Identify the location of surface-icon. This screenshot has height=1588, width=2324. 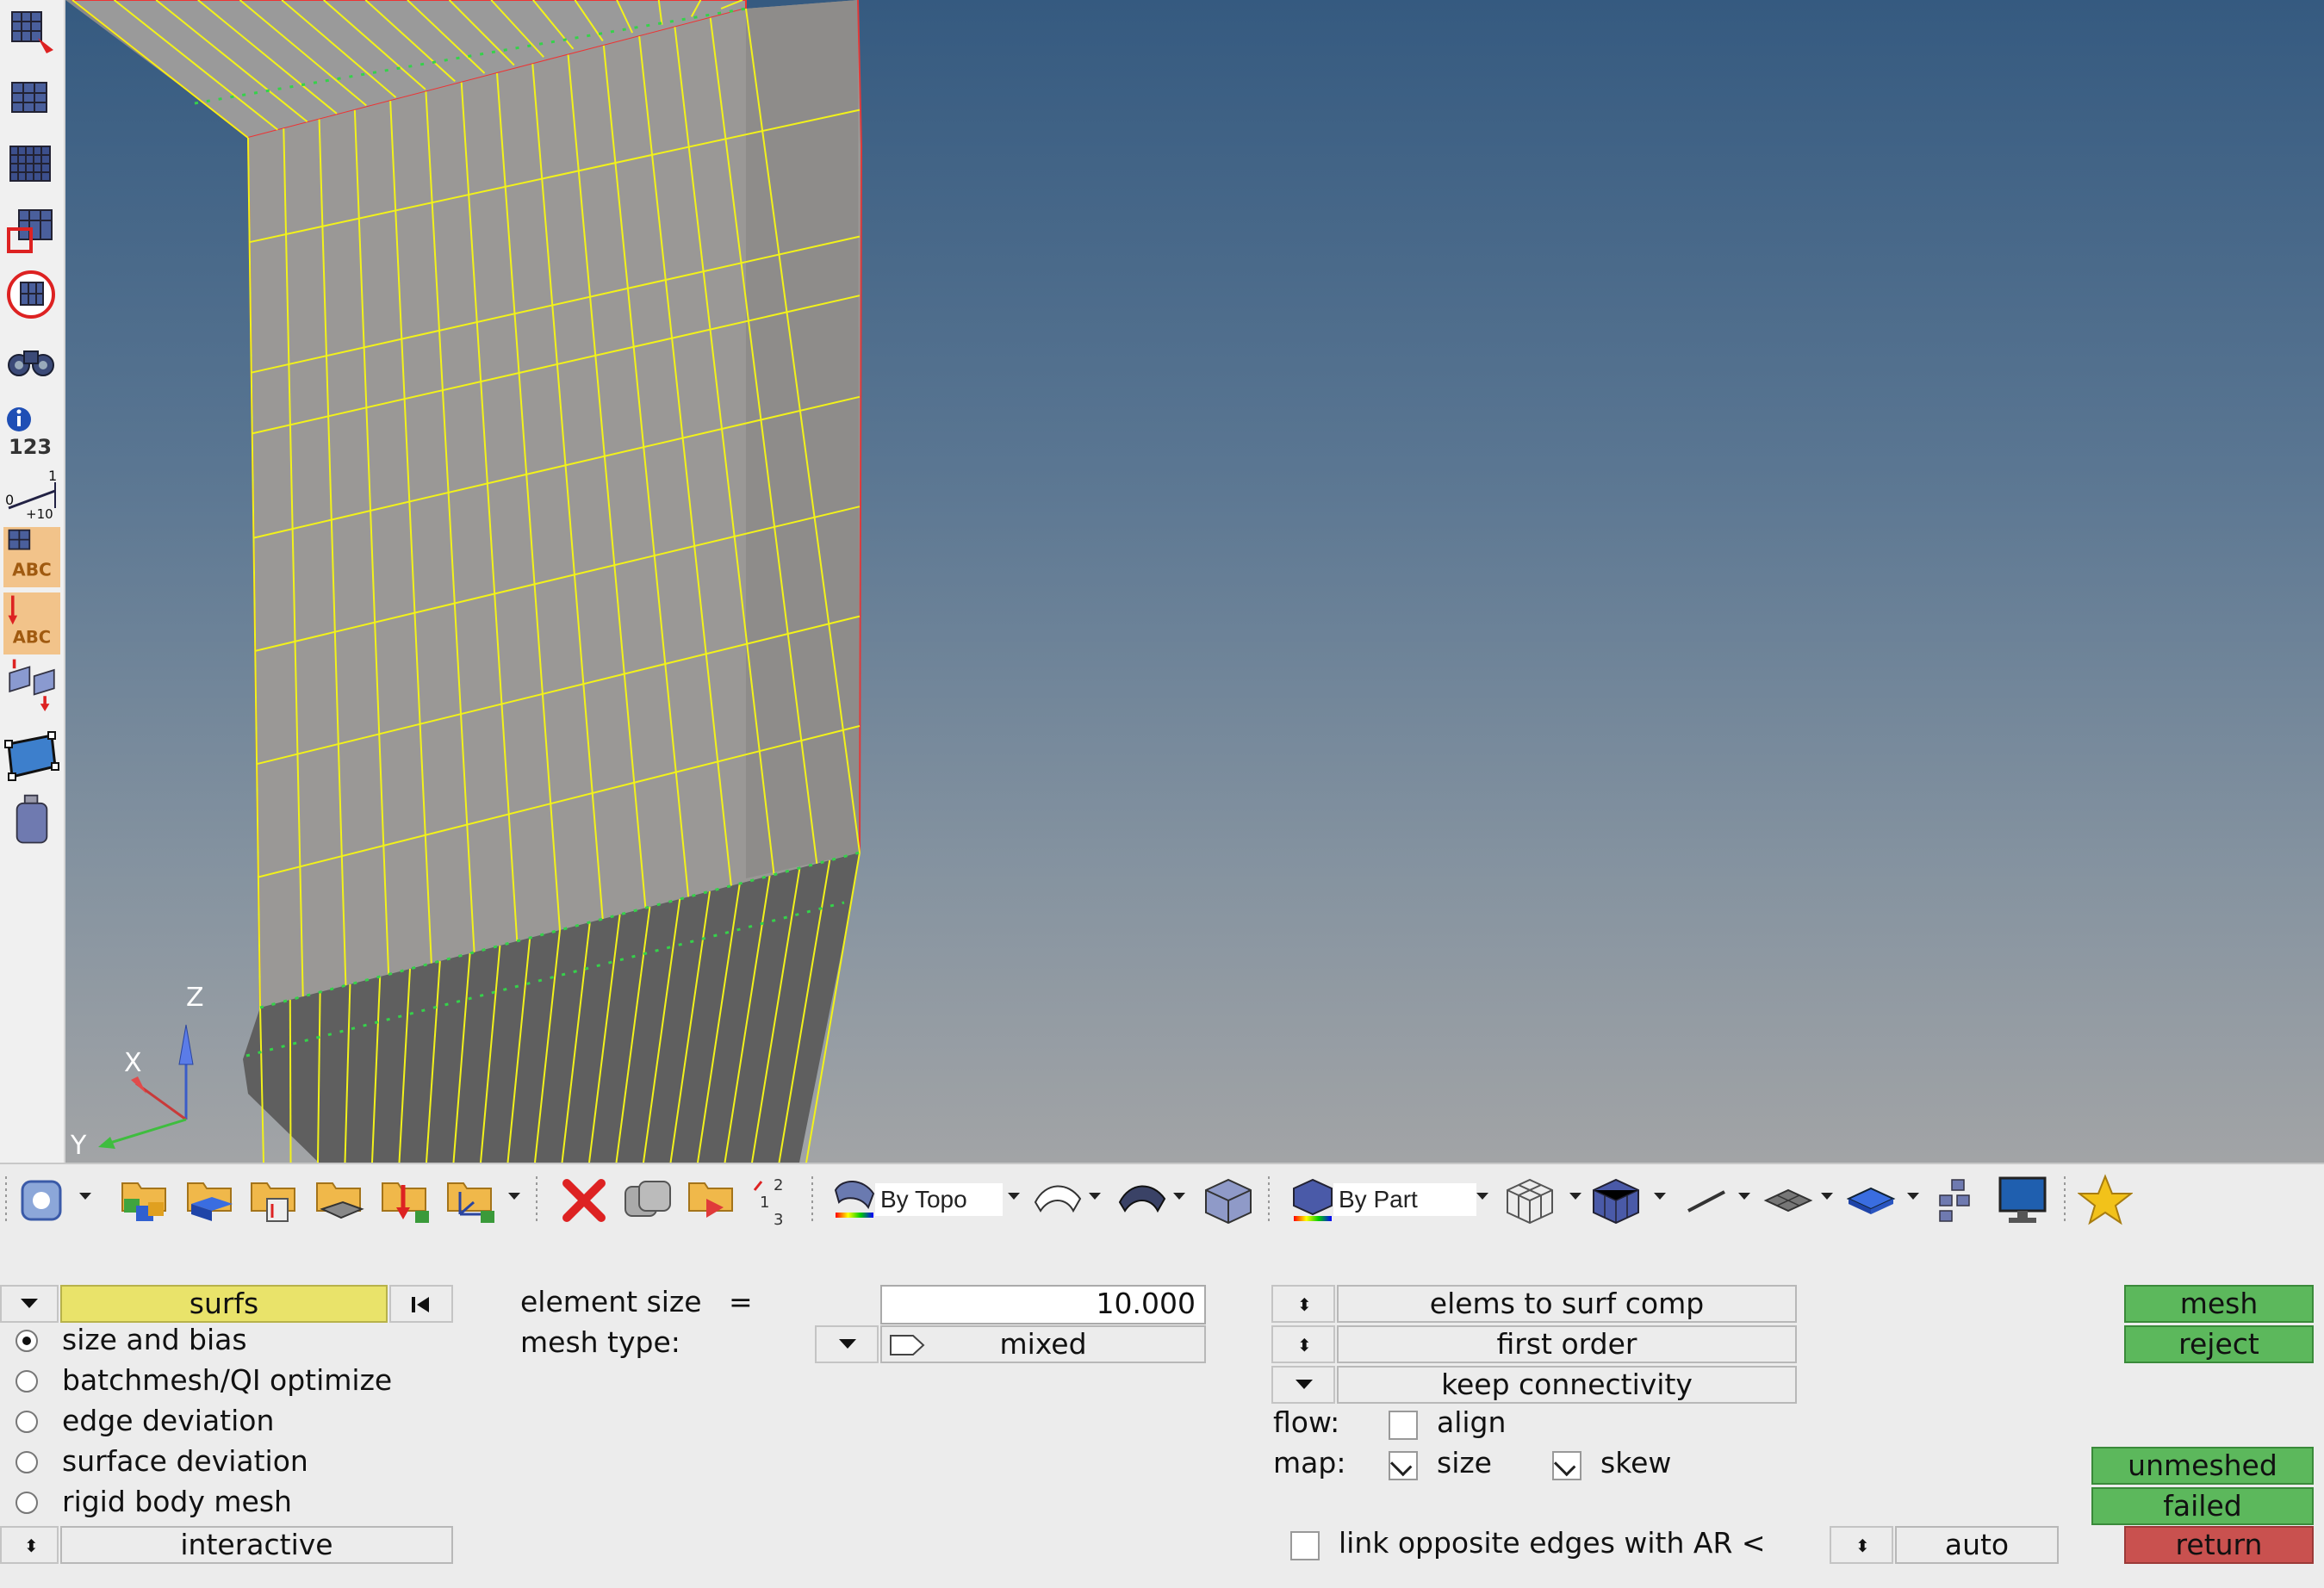
(31, 756).